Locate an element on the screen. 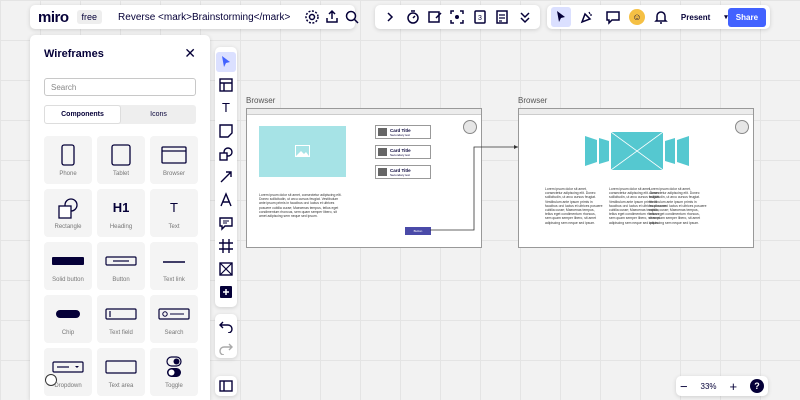 The width and height of the screenshot is (800, 400). component-solid-button: Solid button is located at coordinates (68, 266).